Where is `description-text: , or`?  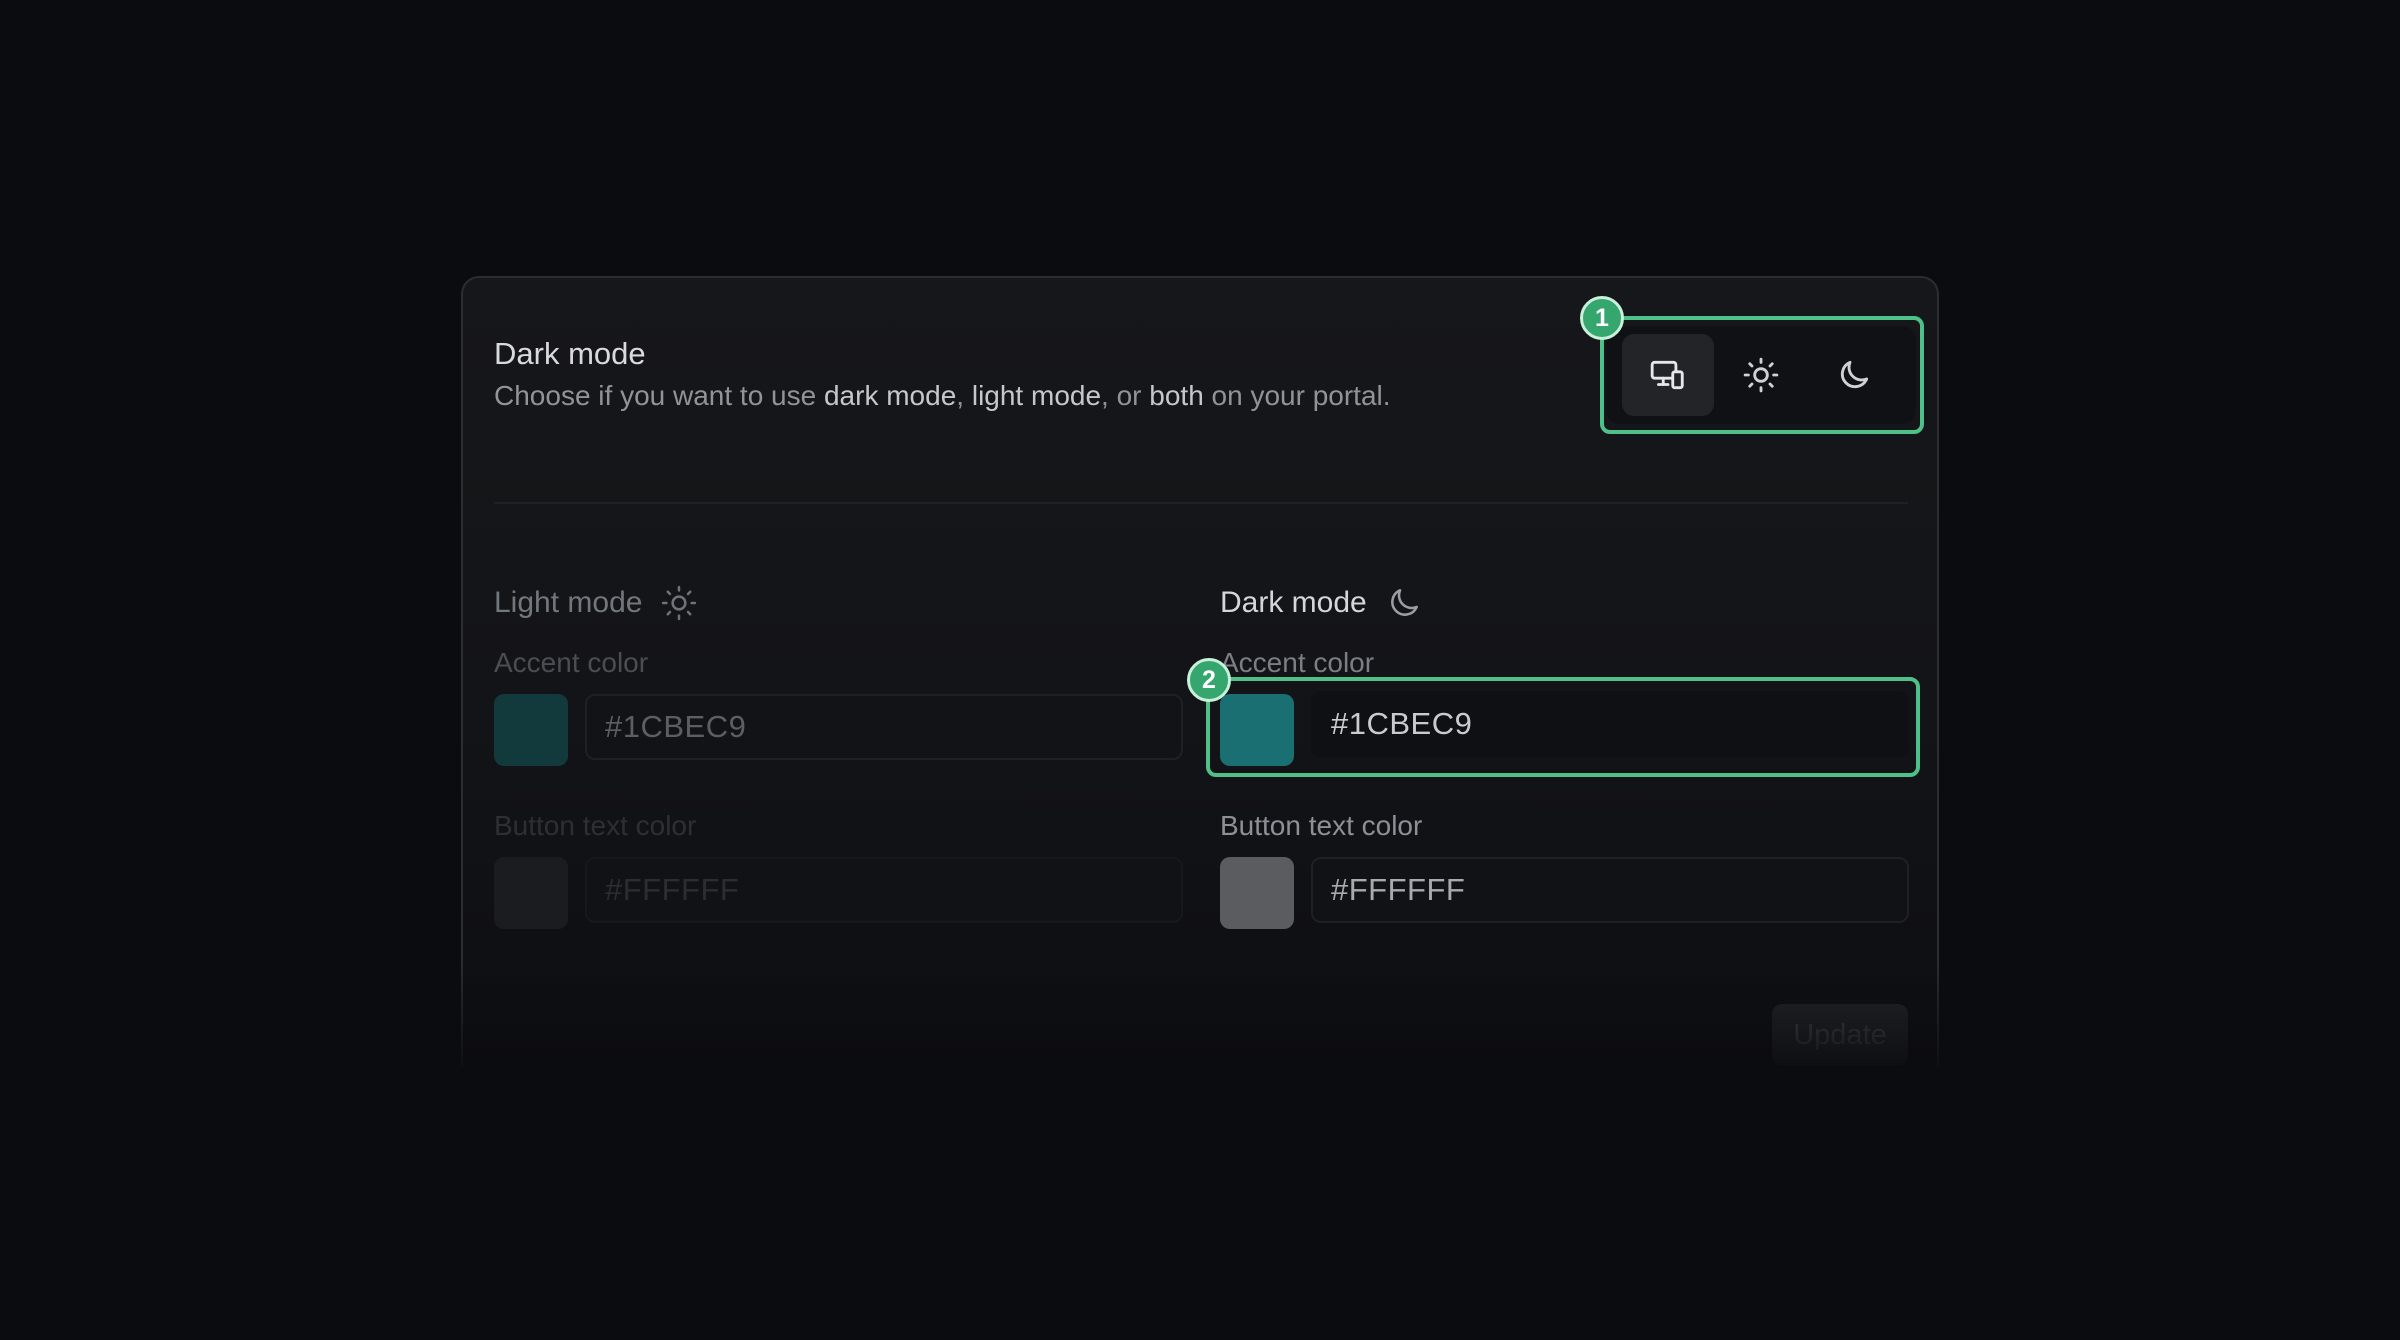
description-text: , or is located at coordinates (1125, 395).